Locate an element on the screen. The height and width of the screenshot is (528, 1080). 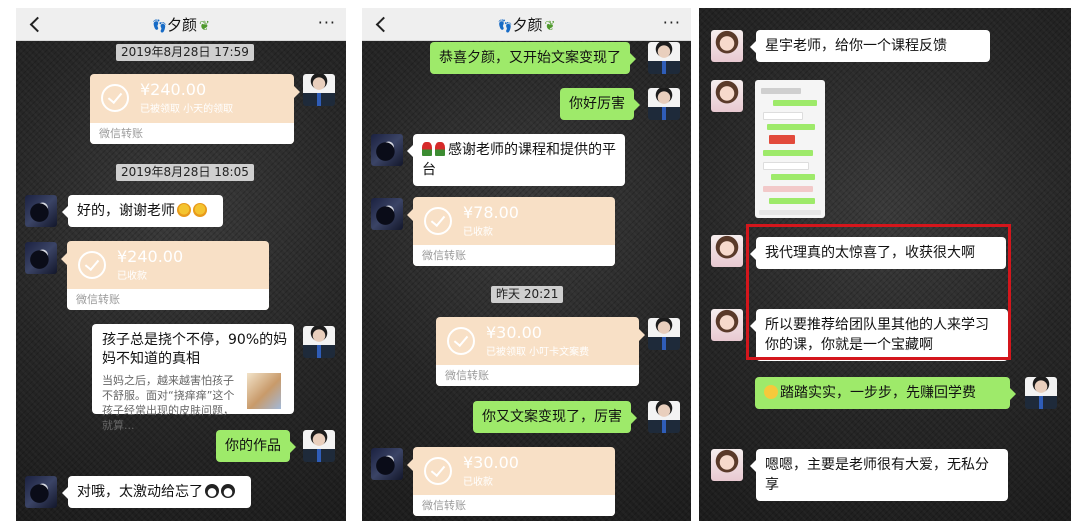
message-bubble: 对哦，太激动给忘了 is located at coordinates (156, 492).